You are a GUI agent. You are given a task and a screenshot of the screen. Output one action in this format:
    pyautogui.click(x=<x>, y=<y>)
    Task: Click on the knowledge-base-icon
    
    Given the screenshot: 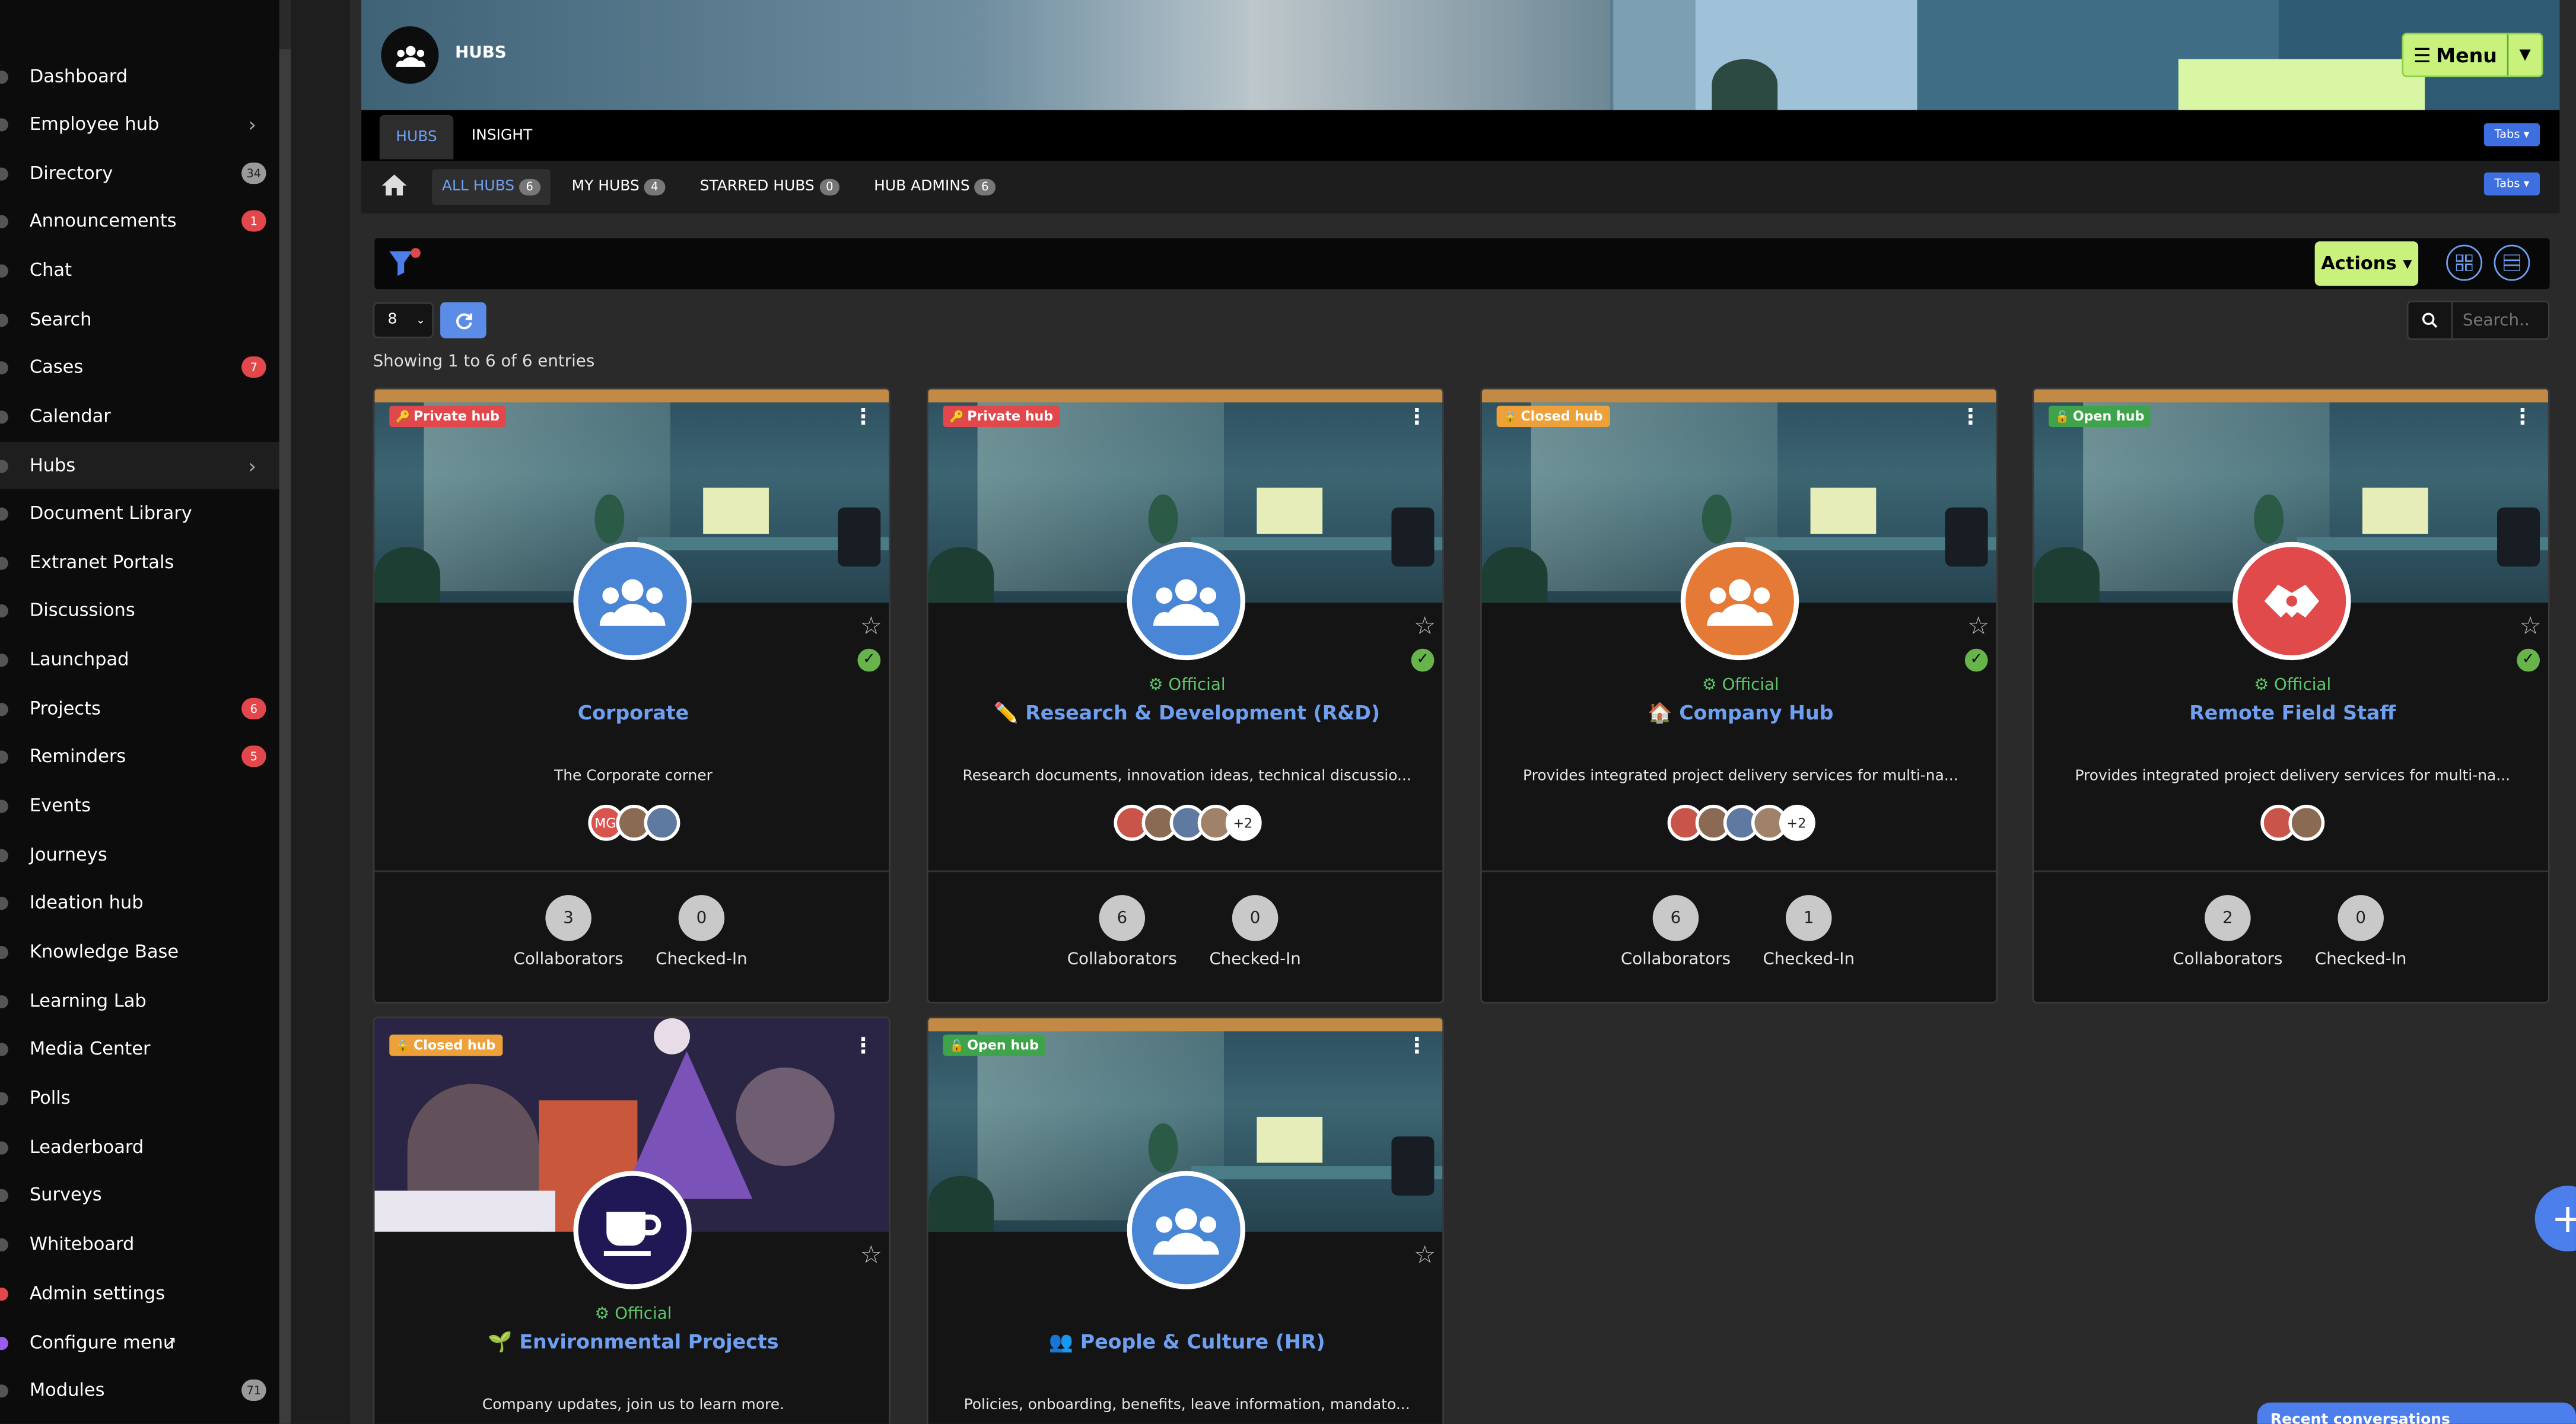 What is the action you would take?
    pyautogui.click(x=4, y=952)
    